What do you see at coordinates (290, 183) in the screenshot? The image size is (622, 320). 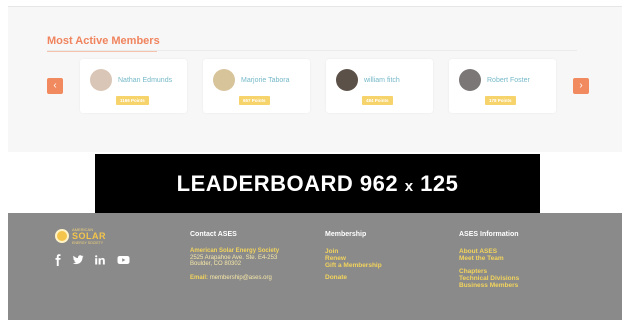 I see `ad-text-main: LEADERBOARD 962` at bounding box center [290, 183].